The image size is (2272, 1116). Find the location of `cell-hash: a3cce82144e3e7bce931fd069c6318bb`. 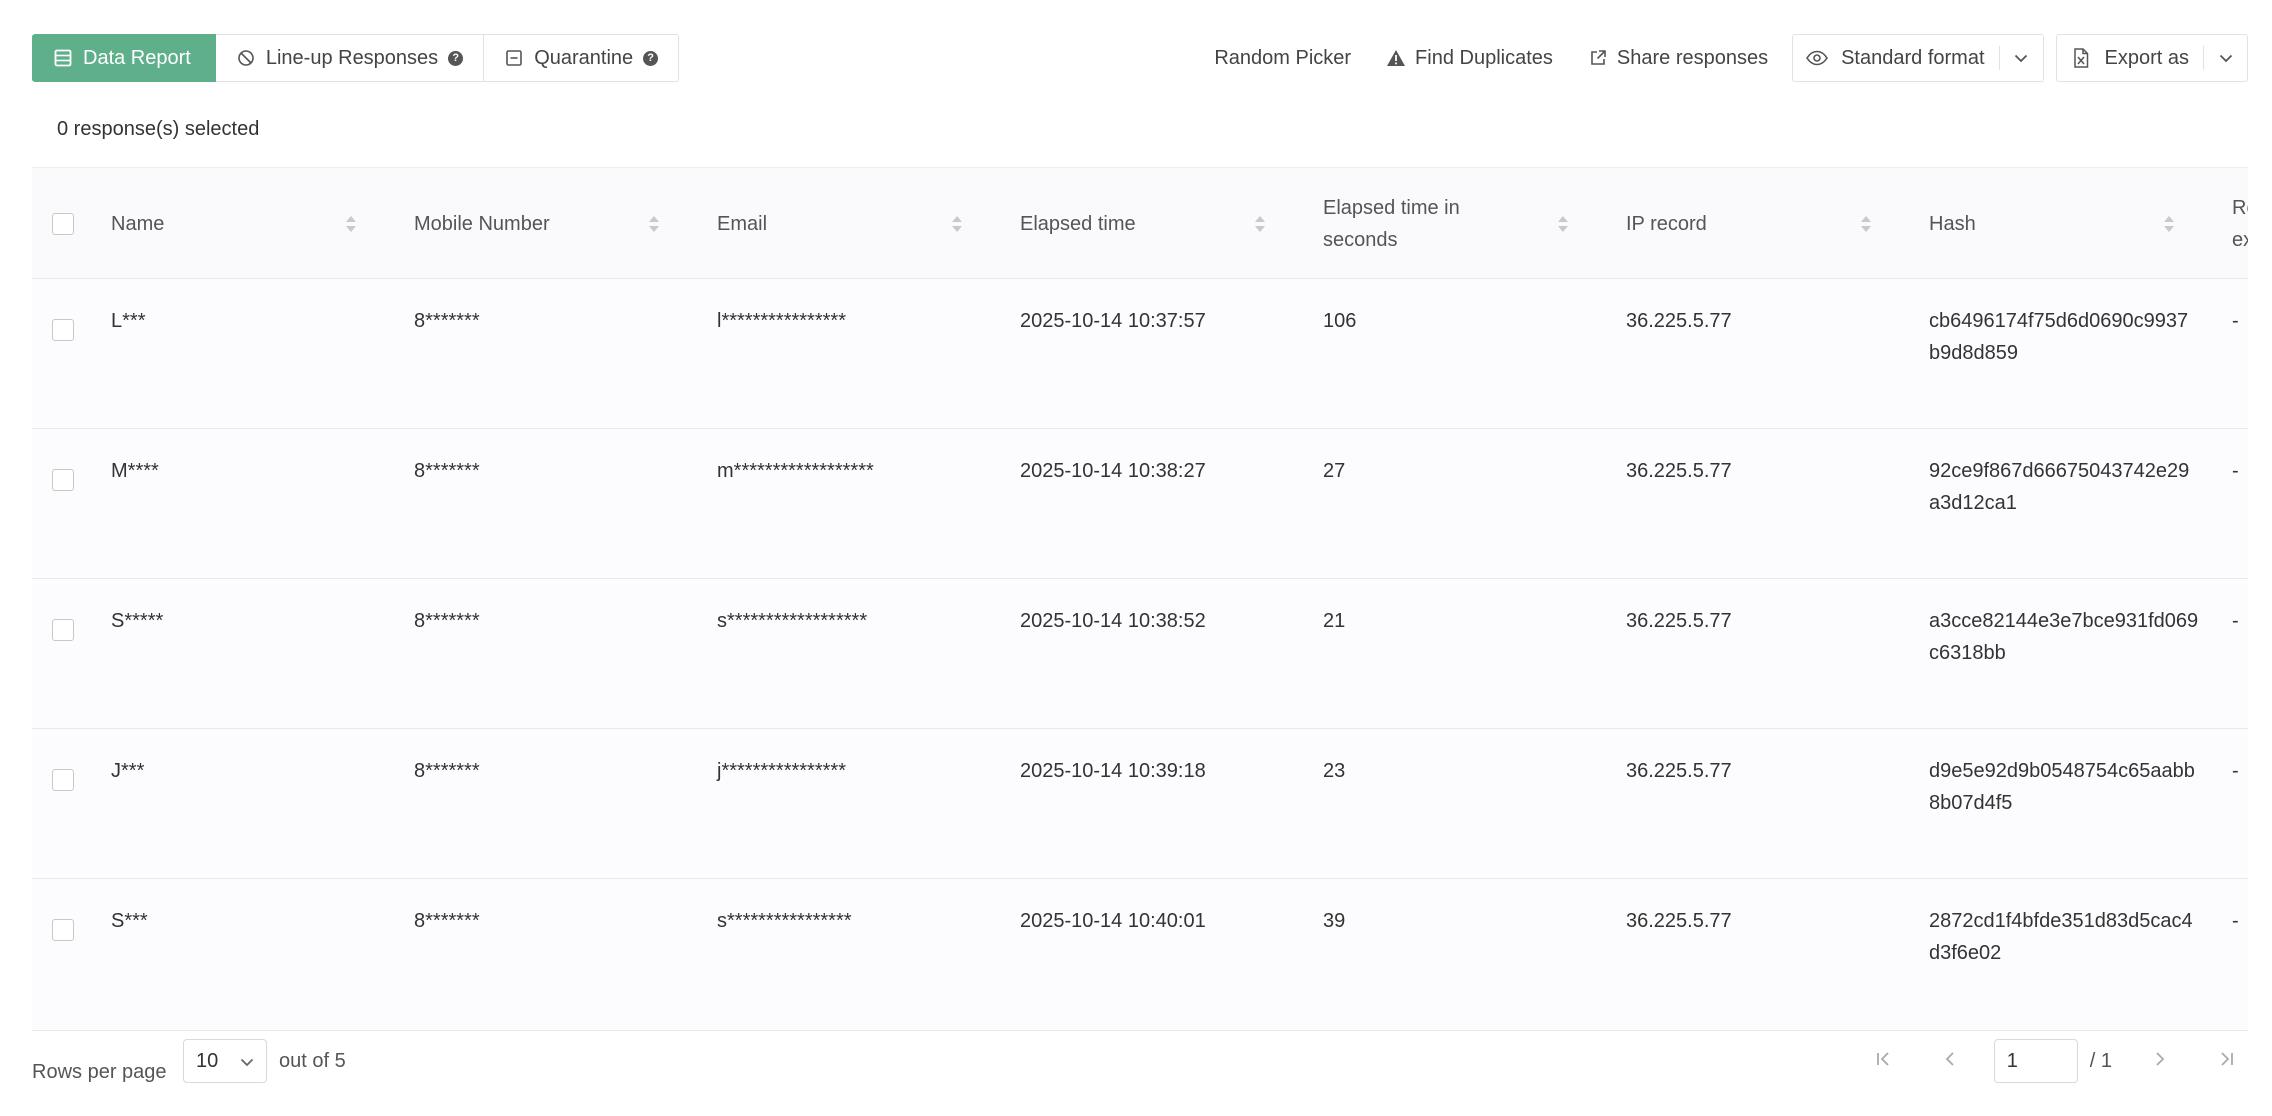

cell-hash: a3cce82144e3e7bce931fd069c6318bb is located at coordinates (2064, 637).